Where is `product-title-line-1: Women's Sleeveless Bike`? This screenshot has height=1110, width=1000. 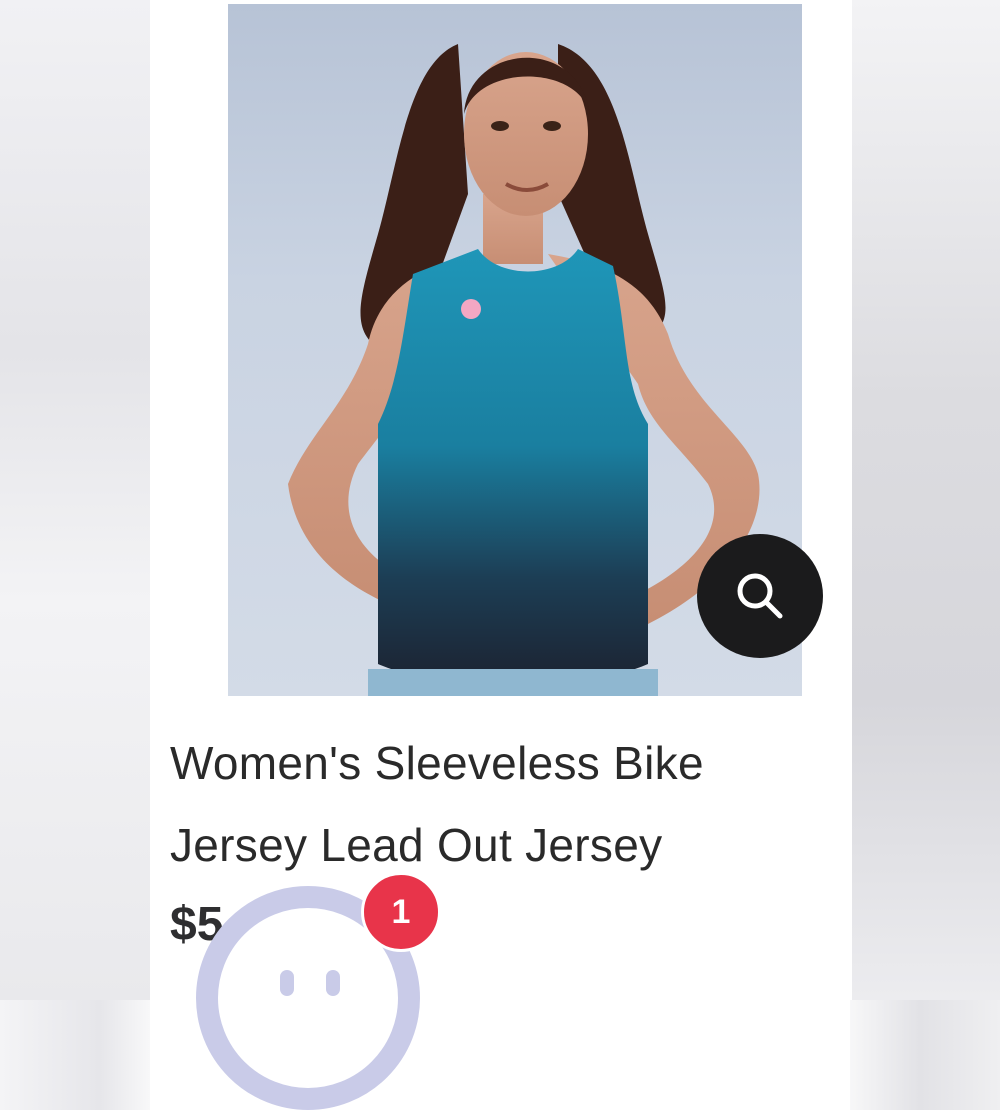
product-title-line-1: Women's Sleeveless Bike is located at coordinates (437, 763).